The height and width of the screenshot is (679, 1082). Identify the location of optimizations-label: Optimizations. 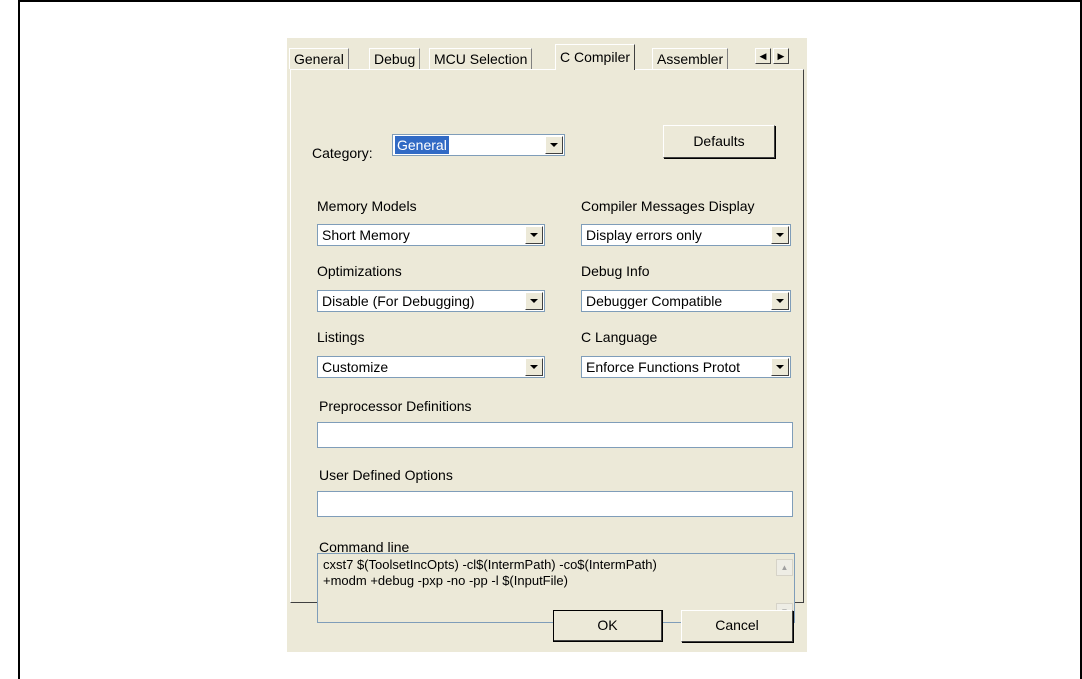
(359, 271).